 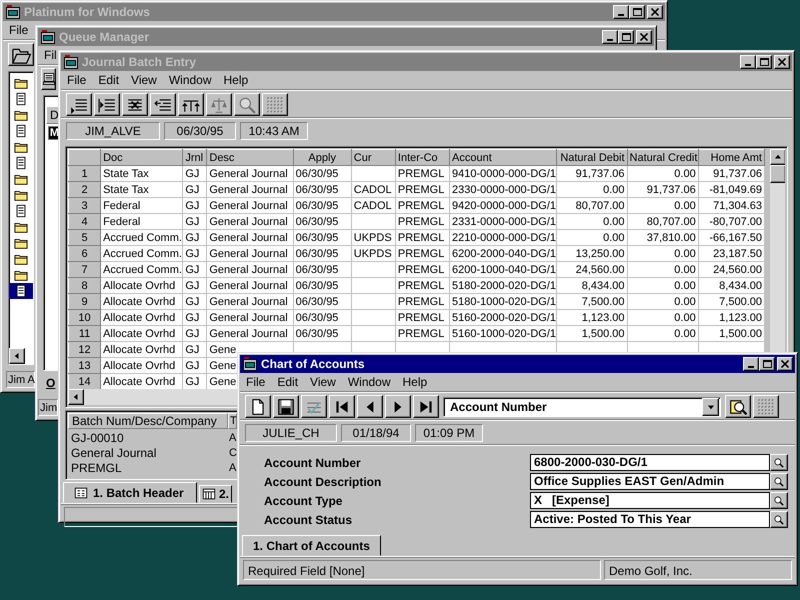 What do you see at coordinates (84, 286) in the screenshot?
I see `row-header: 8` at bounding box center [84, 286].